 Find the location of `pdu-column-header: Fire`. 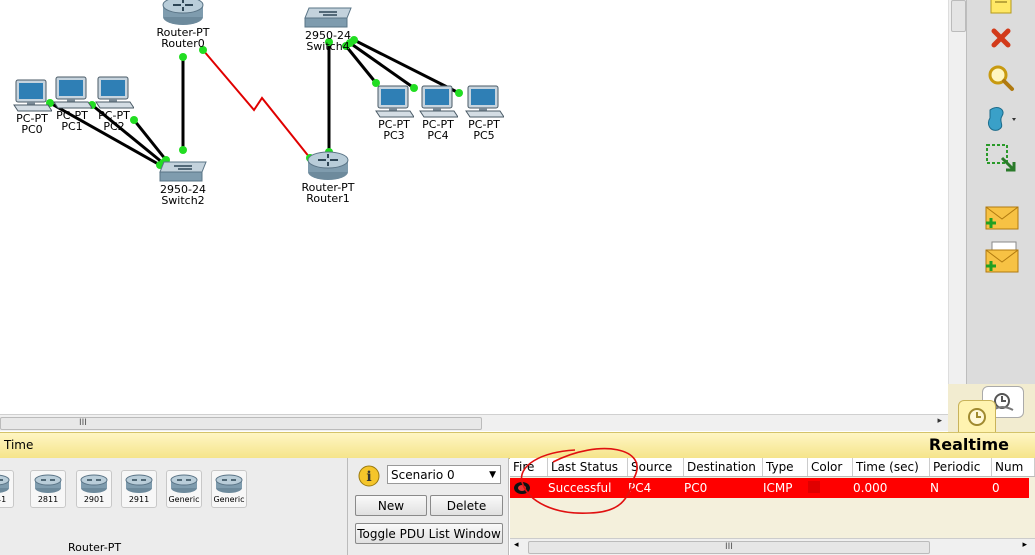

pdu-column-header: Fire is located at coordinates (529, 467).